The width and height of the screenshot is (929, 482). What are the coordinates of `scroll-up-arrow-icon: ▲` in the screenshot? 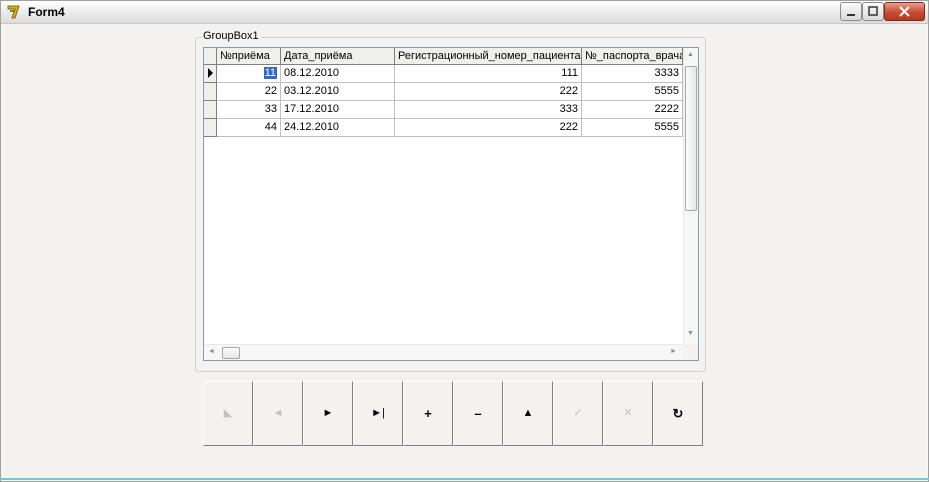 It's located at (690, 54).